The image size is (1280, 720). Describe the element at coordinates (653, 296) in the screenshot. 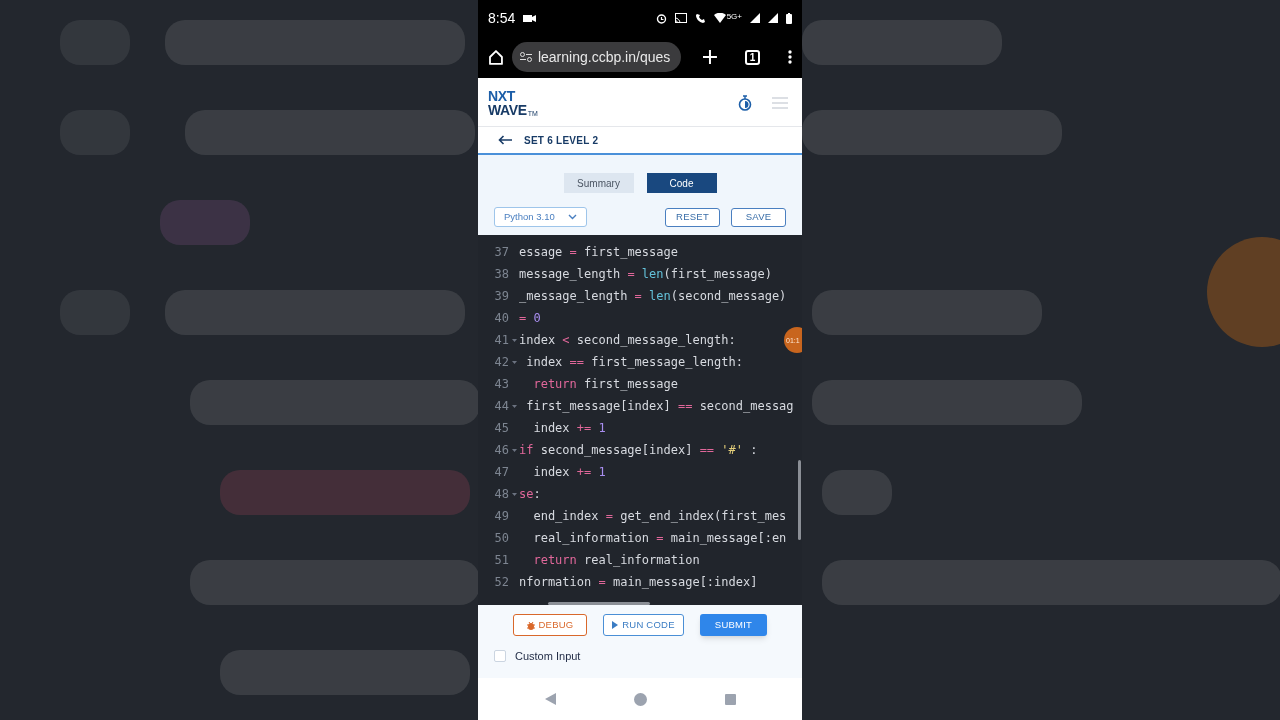

I see `code-line: _message_length = len(second_message)` at that location.